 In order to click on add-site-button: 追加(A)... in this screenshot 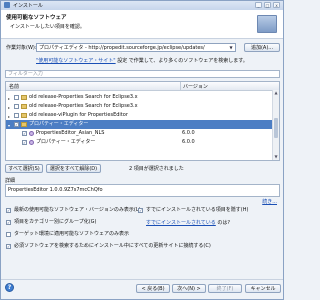, I will do `click(262, 47)`.